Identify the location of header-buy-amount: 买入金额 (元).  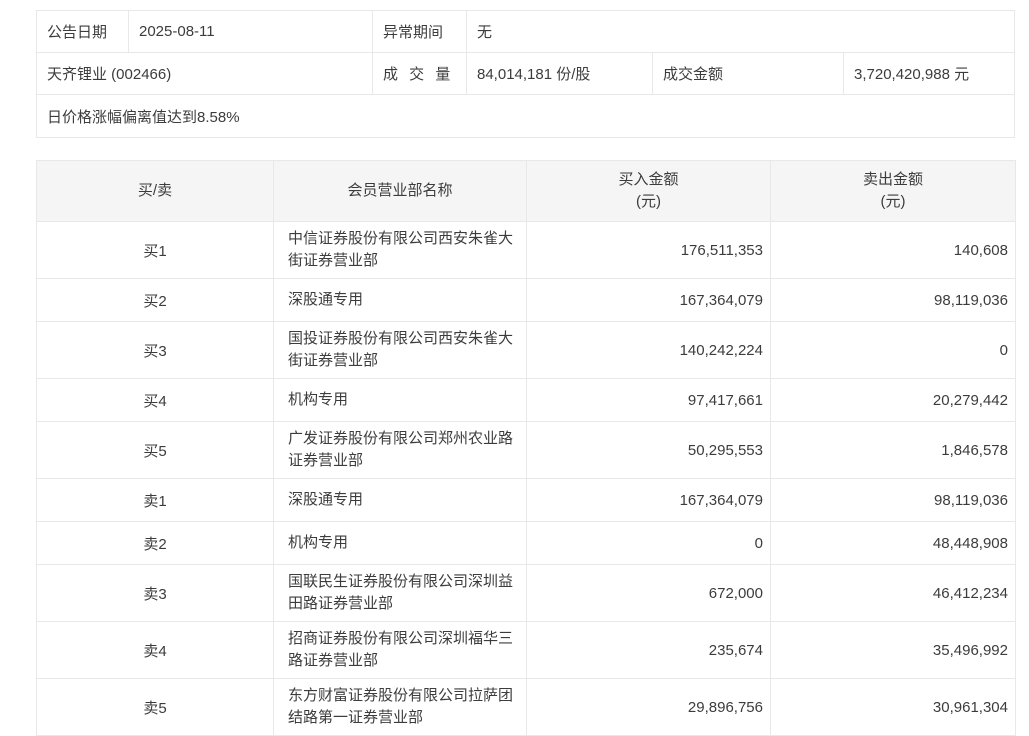
(648, 191).